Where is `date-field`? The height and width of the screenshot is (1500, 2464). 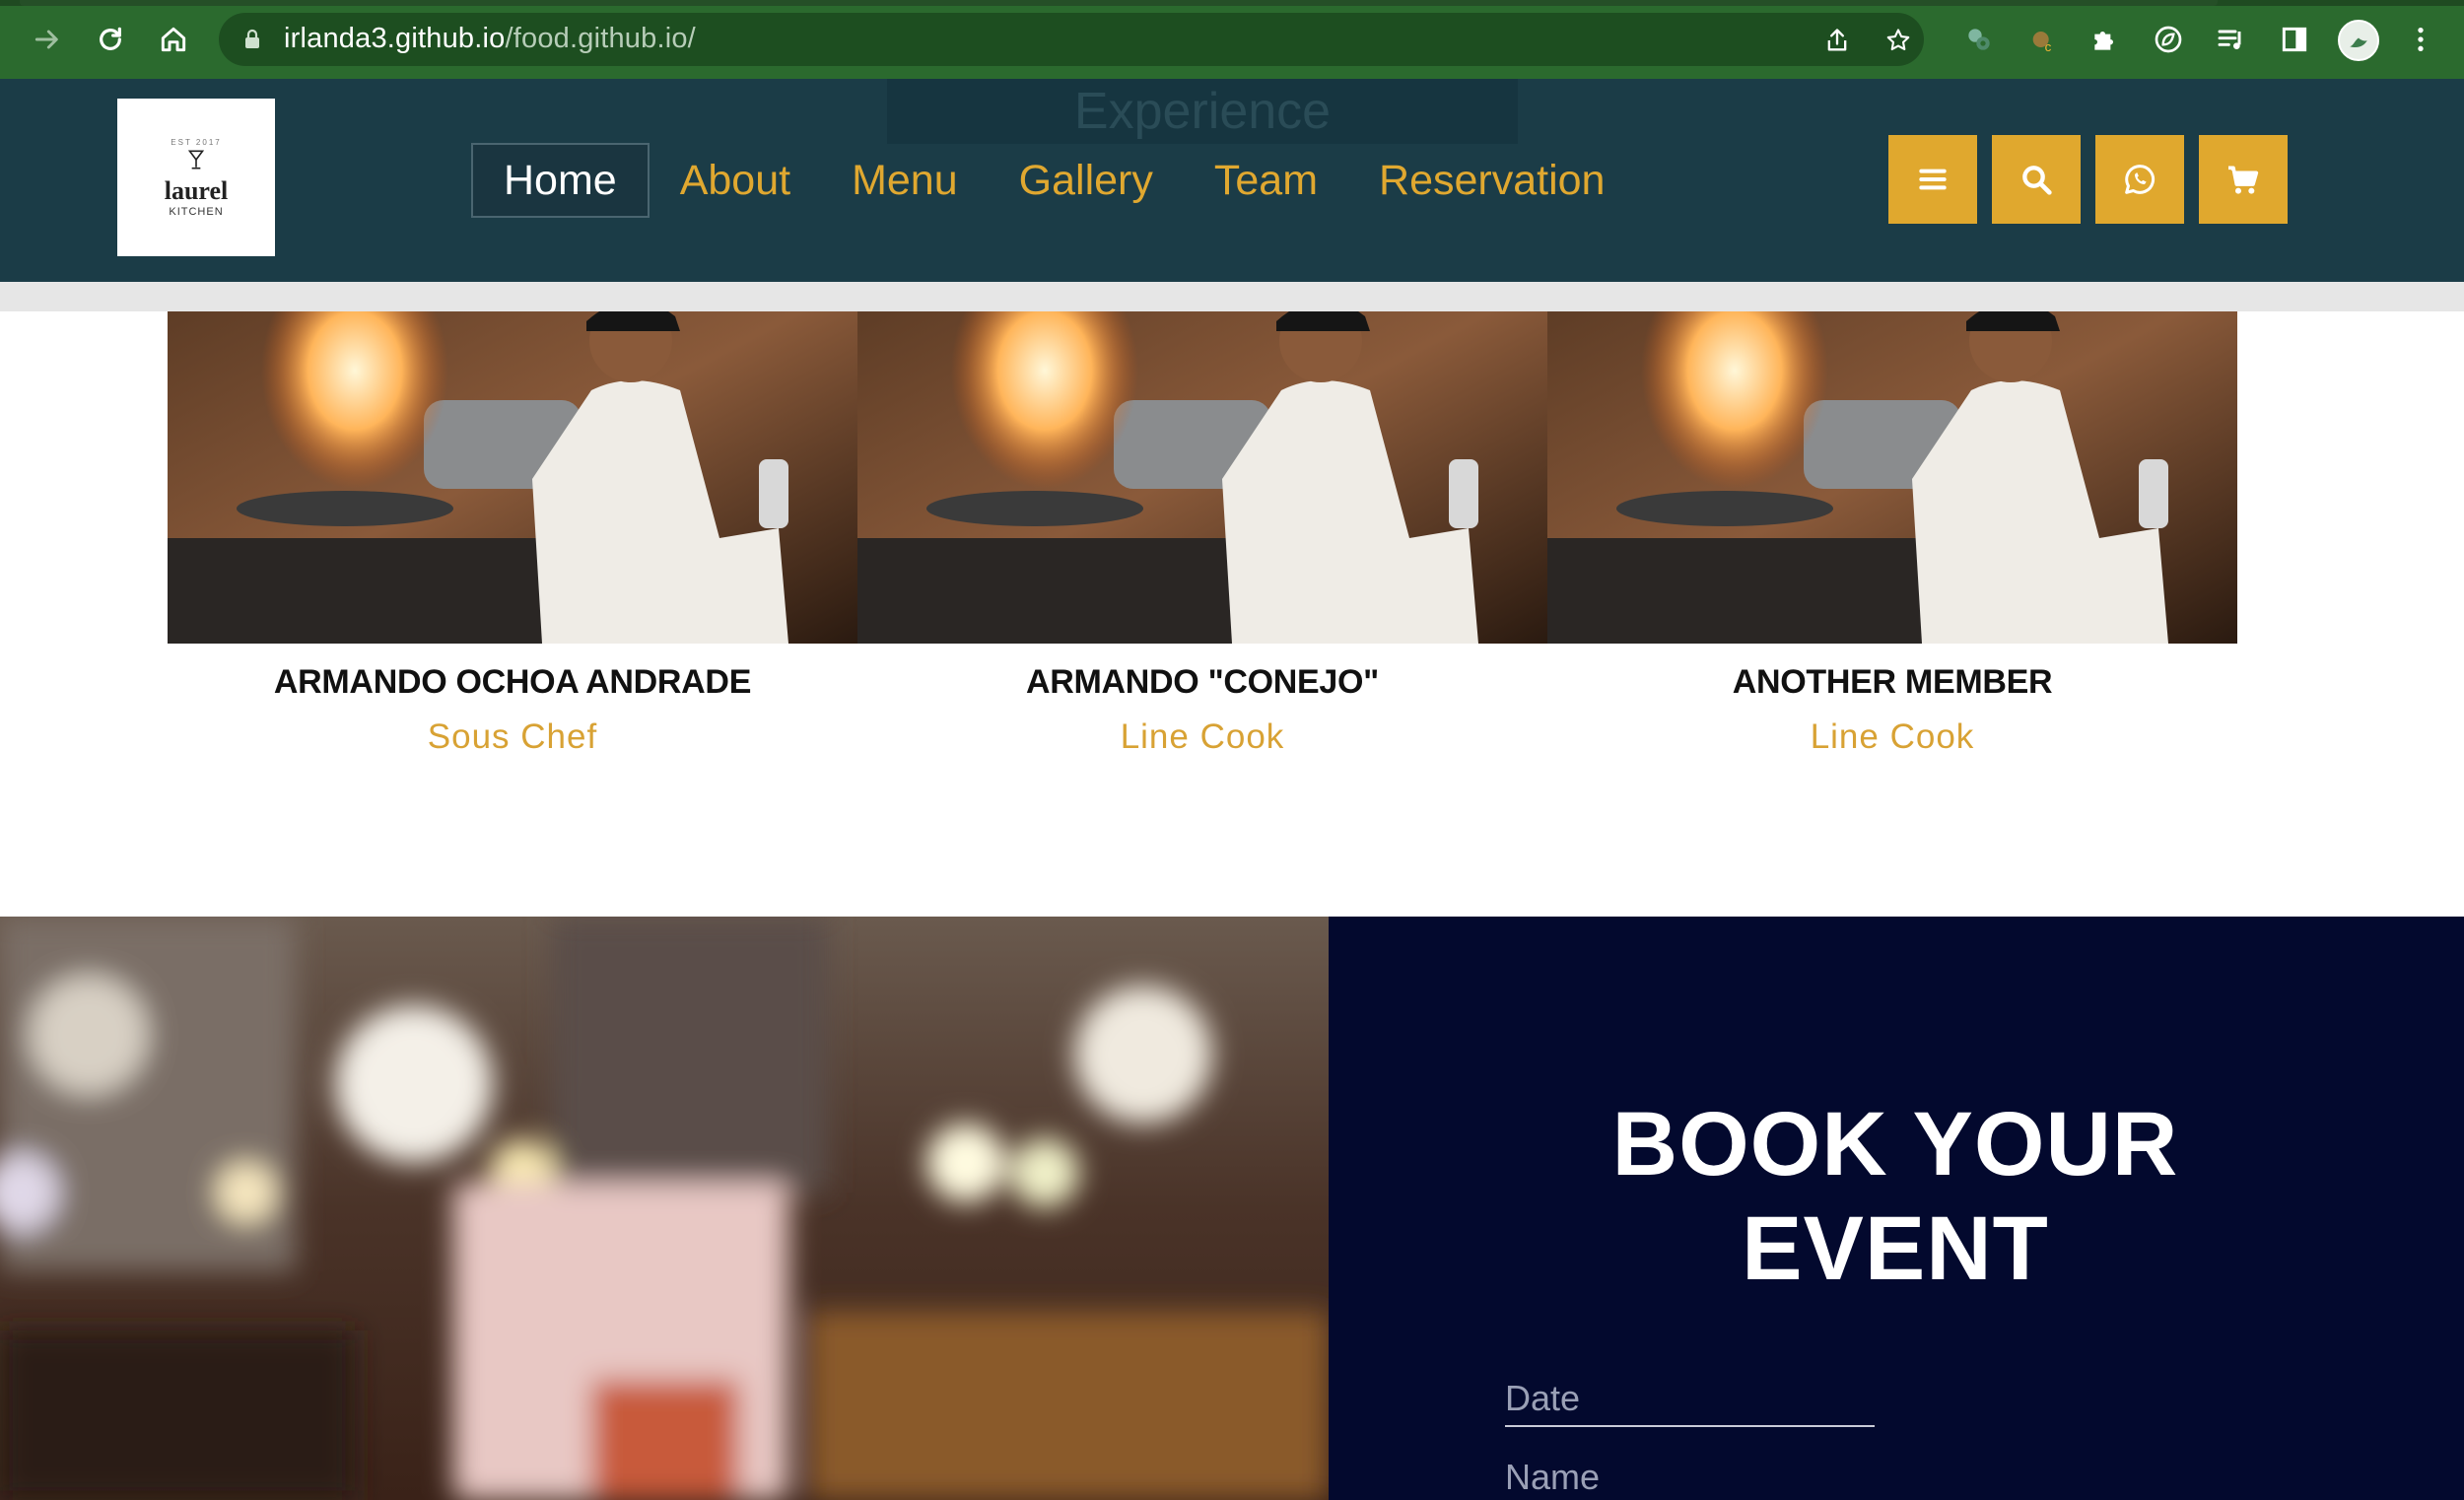 date-field is located at coordinates (1690, 1399).